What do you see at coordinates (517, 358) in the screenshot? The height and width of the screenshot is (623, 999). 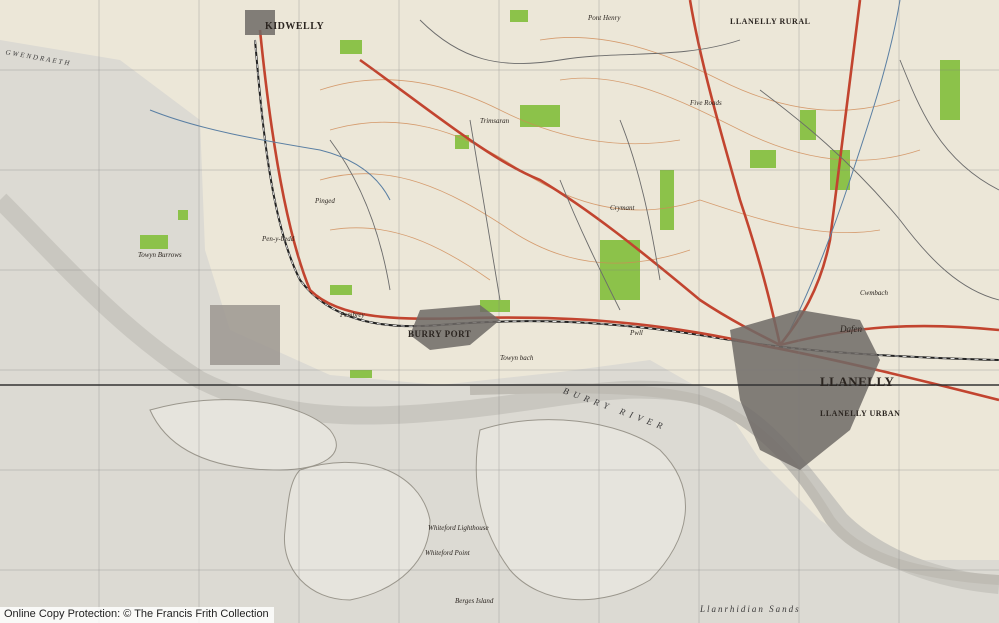 I see `water-label: Towyn bach` at bounding box center [517, 358].